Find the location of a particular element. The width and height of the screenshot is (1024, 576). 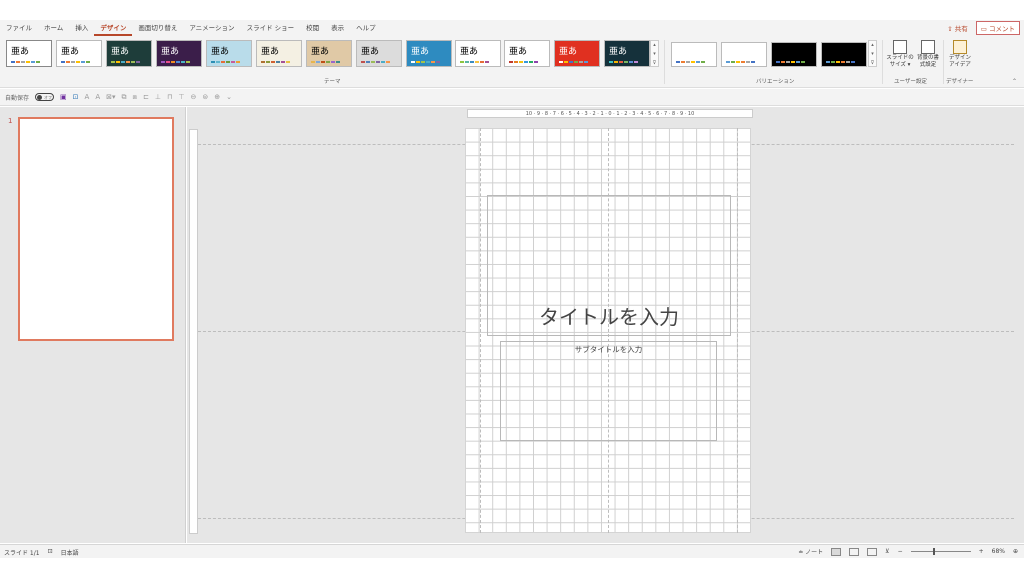

distribute-v-icon: ⊜ is located at coordinates (205, 97).